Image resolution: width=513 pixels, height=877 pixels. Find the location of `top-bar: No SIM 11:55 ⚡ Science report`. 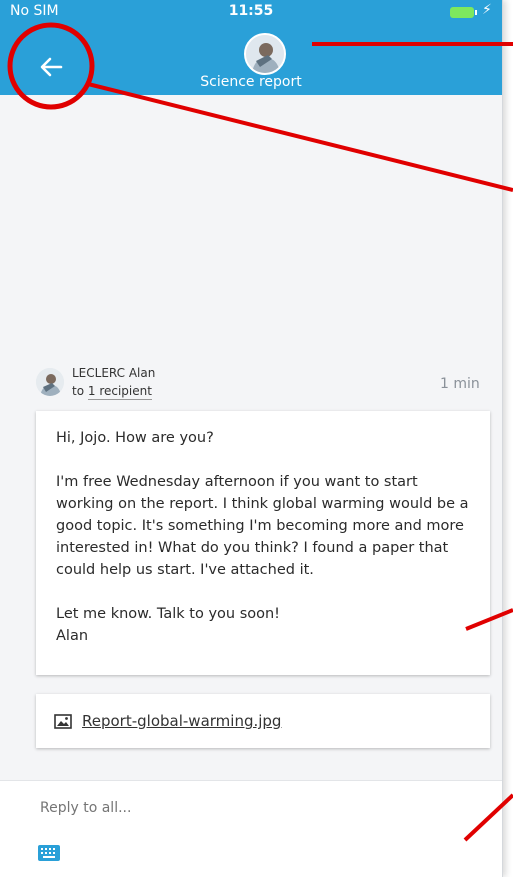

top-bar: No SIM 11:55 ⚡ Science report is located at coordinates (251, 47).